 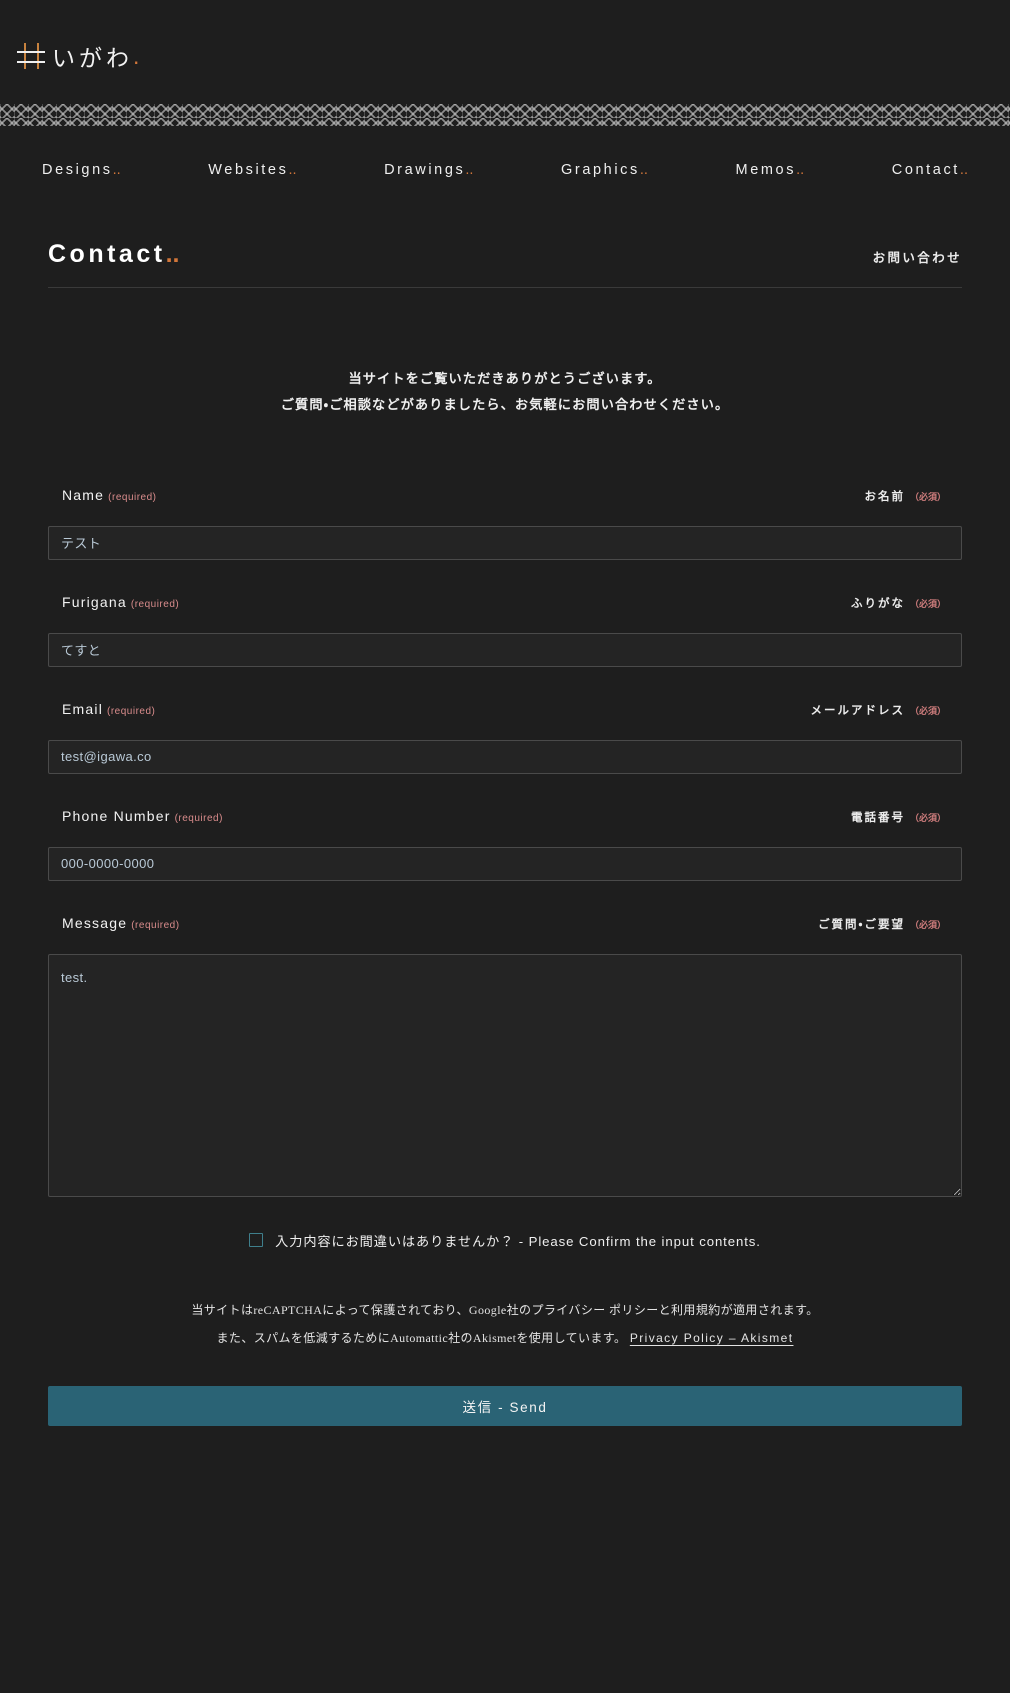 I want to click on intro-line-1: 当サイトをご覧いただきありがとうございます。, so click(x=505, y=378).